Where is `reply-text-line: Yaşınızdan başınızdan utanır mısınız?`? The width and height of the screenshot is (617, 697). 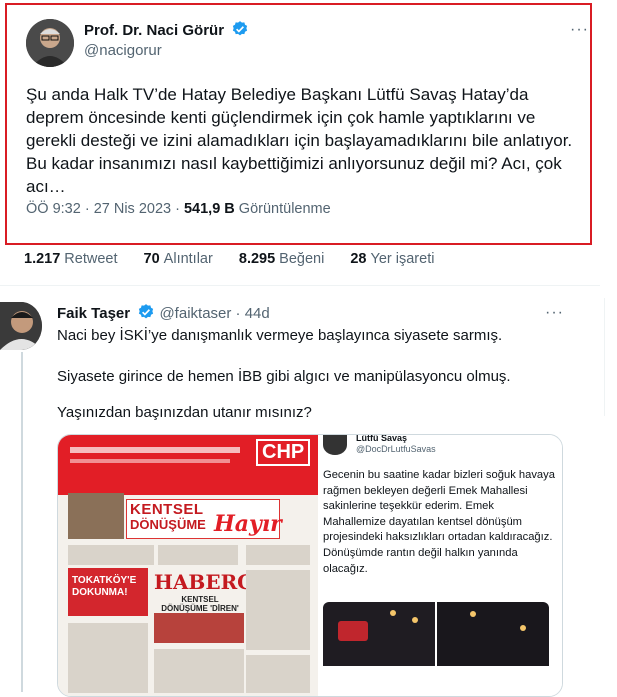
reply-text-line: Yaşınızdan başınızdan utanır mısınız? is located at coordinates (184, 412).